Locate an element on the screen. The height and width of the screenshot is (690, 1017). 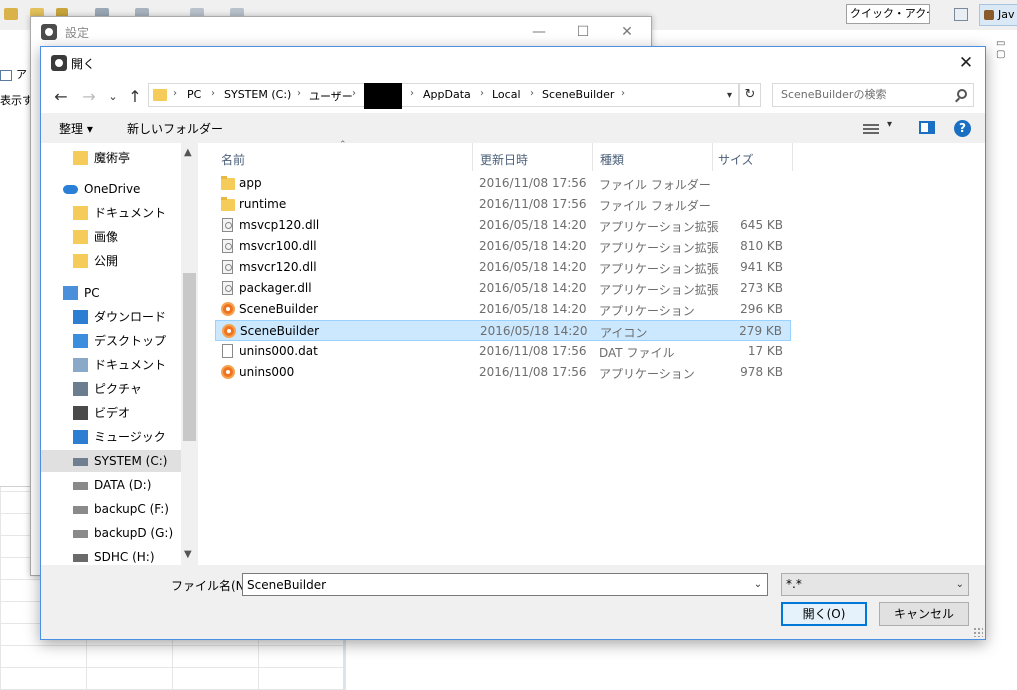
nav-item: 公開 is located at coordinates (111, 261).